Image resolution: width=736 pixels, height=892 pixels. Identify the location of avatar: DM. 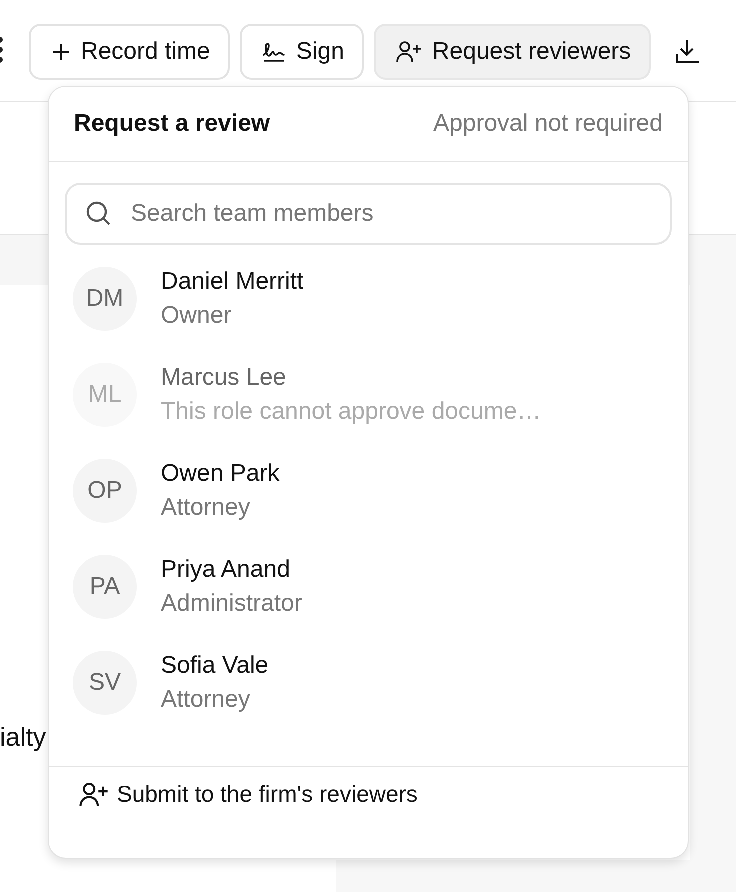
(105, 299).